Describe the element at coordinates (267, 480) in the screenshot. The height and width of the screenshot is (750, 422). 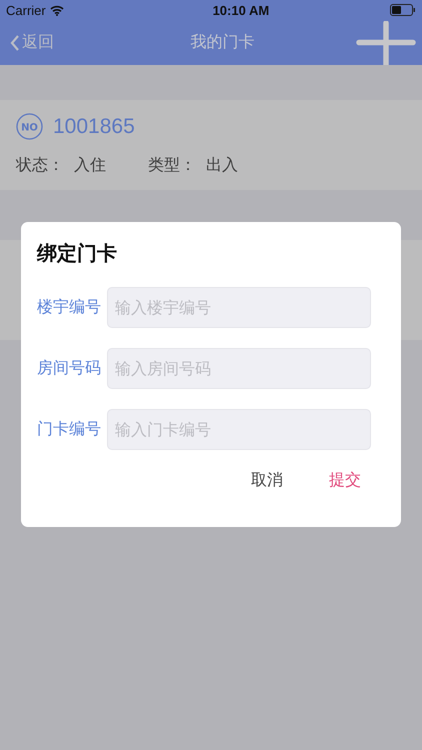
I see `cancel-button: 取消` at that location.